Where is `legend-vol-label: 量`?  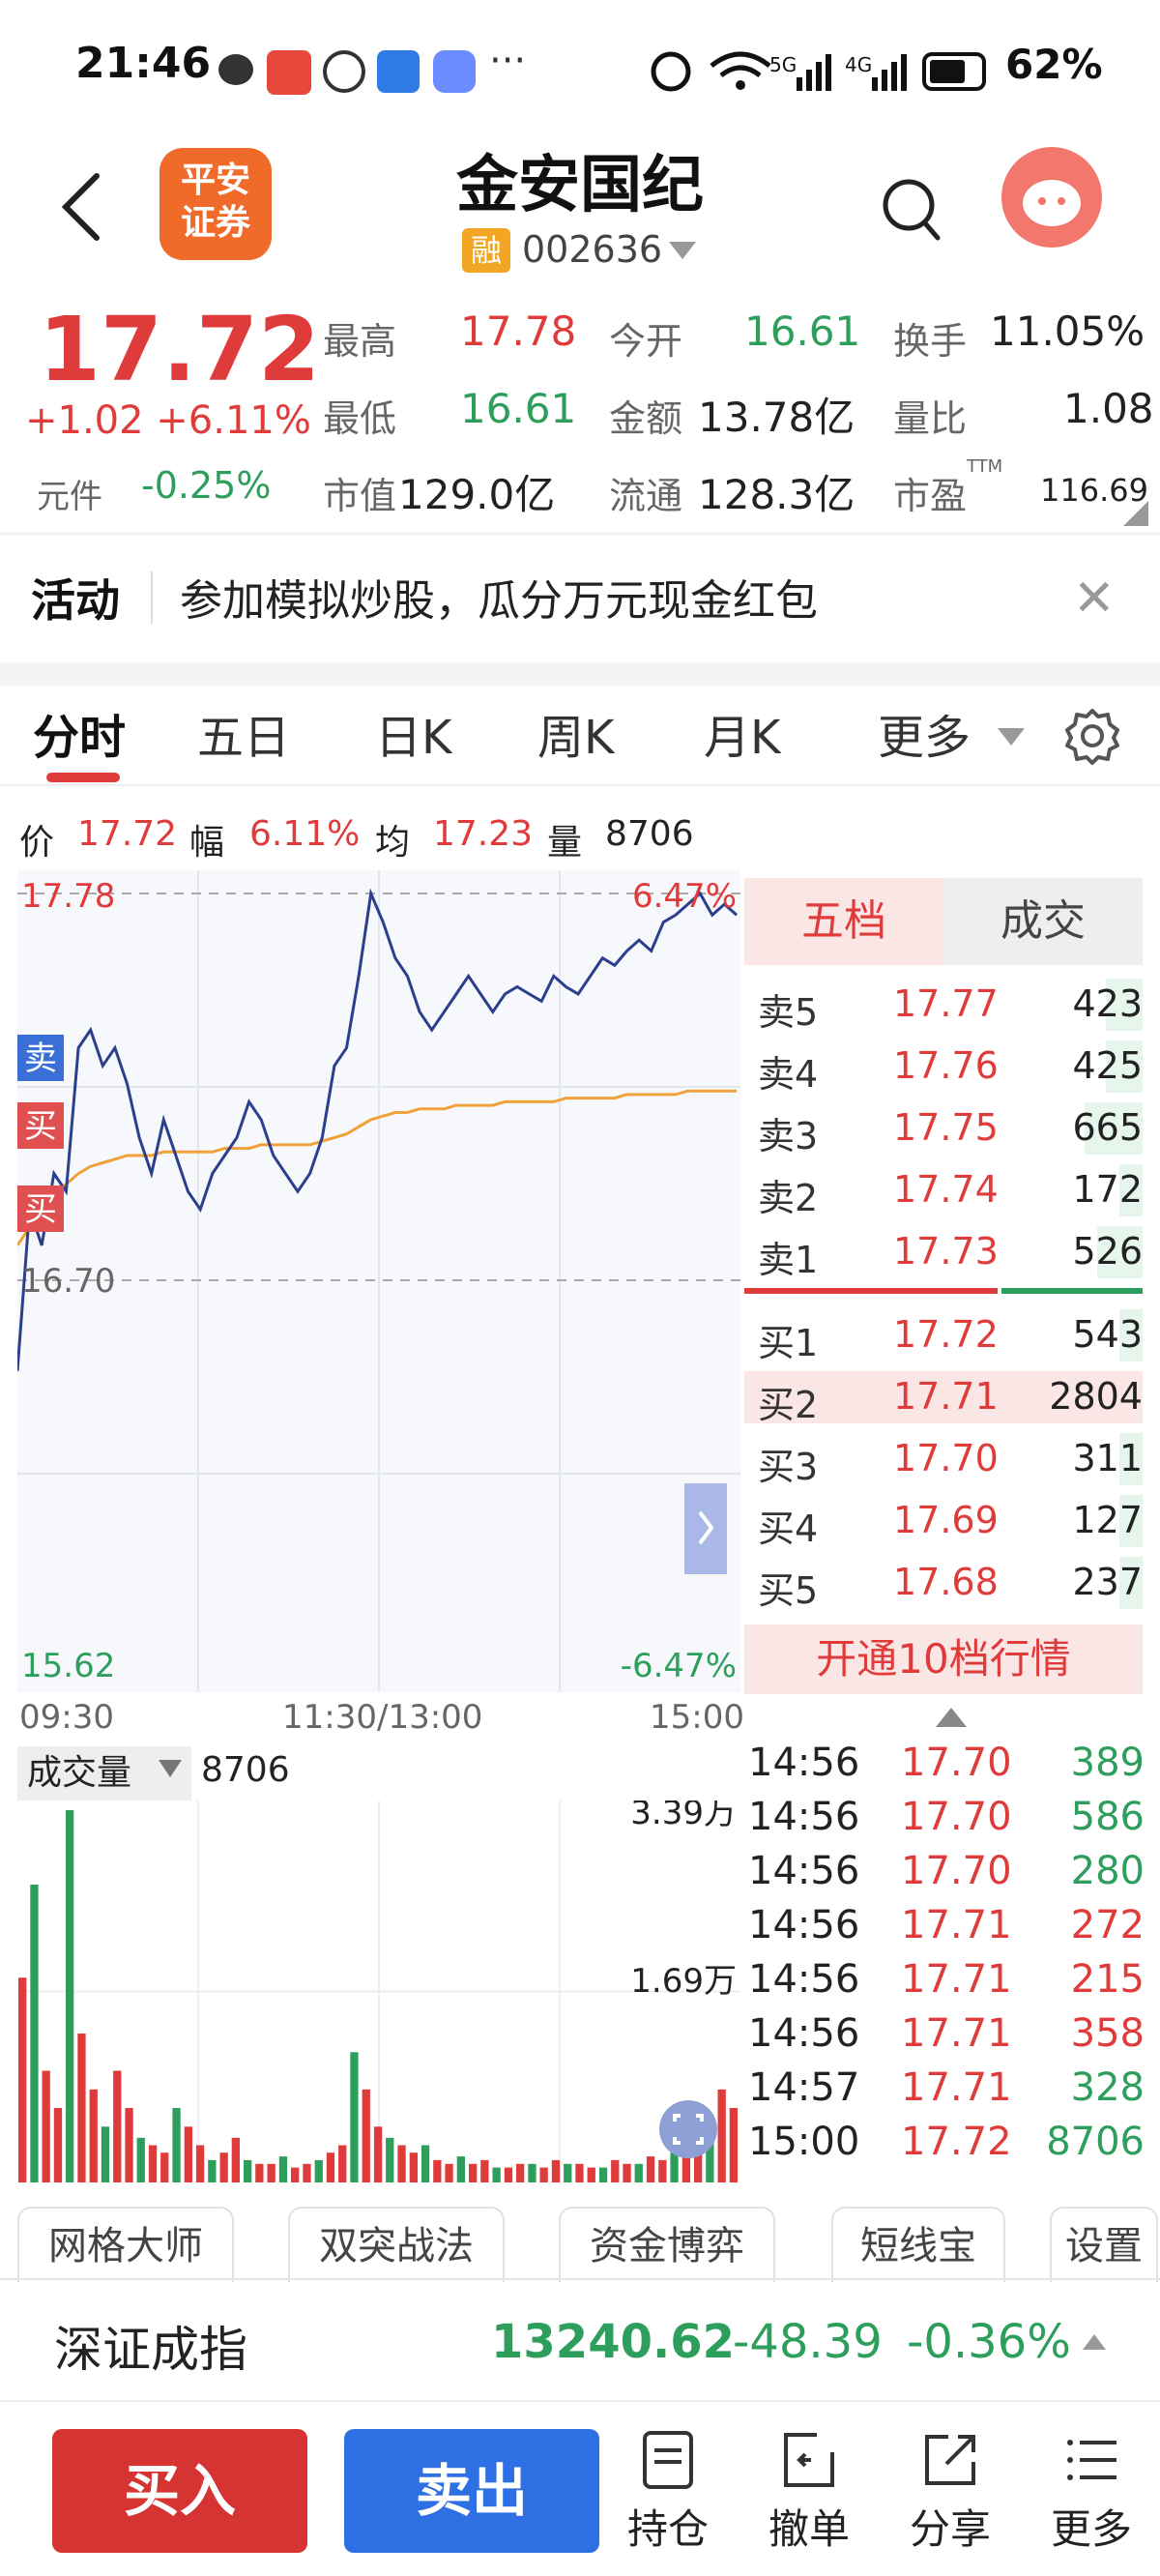
legend-vol-label: 量 is located at coordinates (565, 843).